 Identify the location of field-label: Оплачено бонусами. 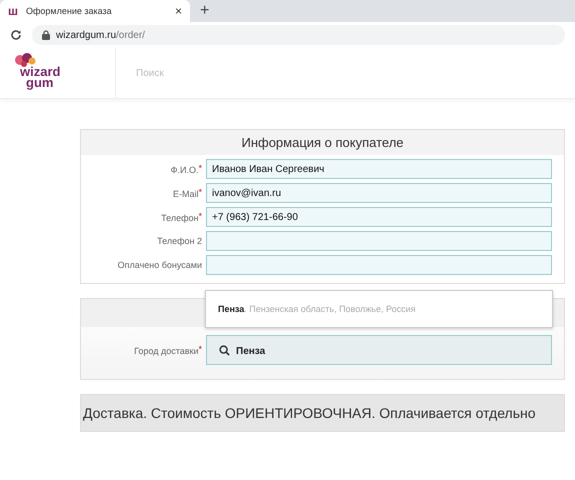
(159, 265).